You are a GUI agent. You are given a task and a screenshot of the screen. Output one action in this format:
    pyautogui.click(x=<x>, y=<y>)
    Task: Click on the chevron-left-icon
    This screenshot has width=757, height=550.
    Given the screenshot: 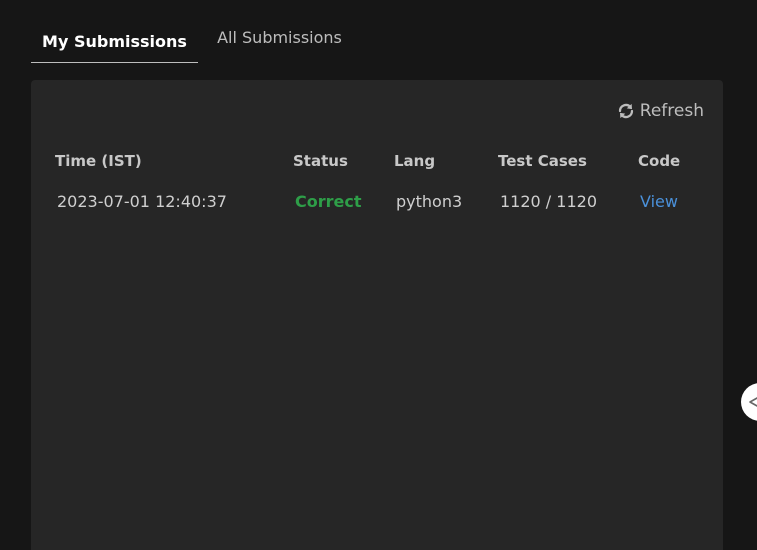 What is the action you would take?
    pyautogui.click(x=753, y=402)
    